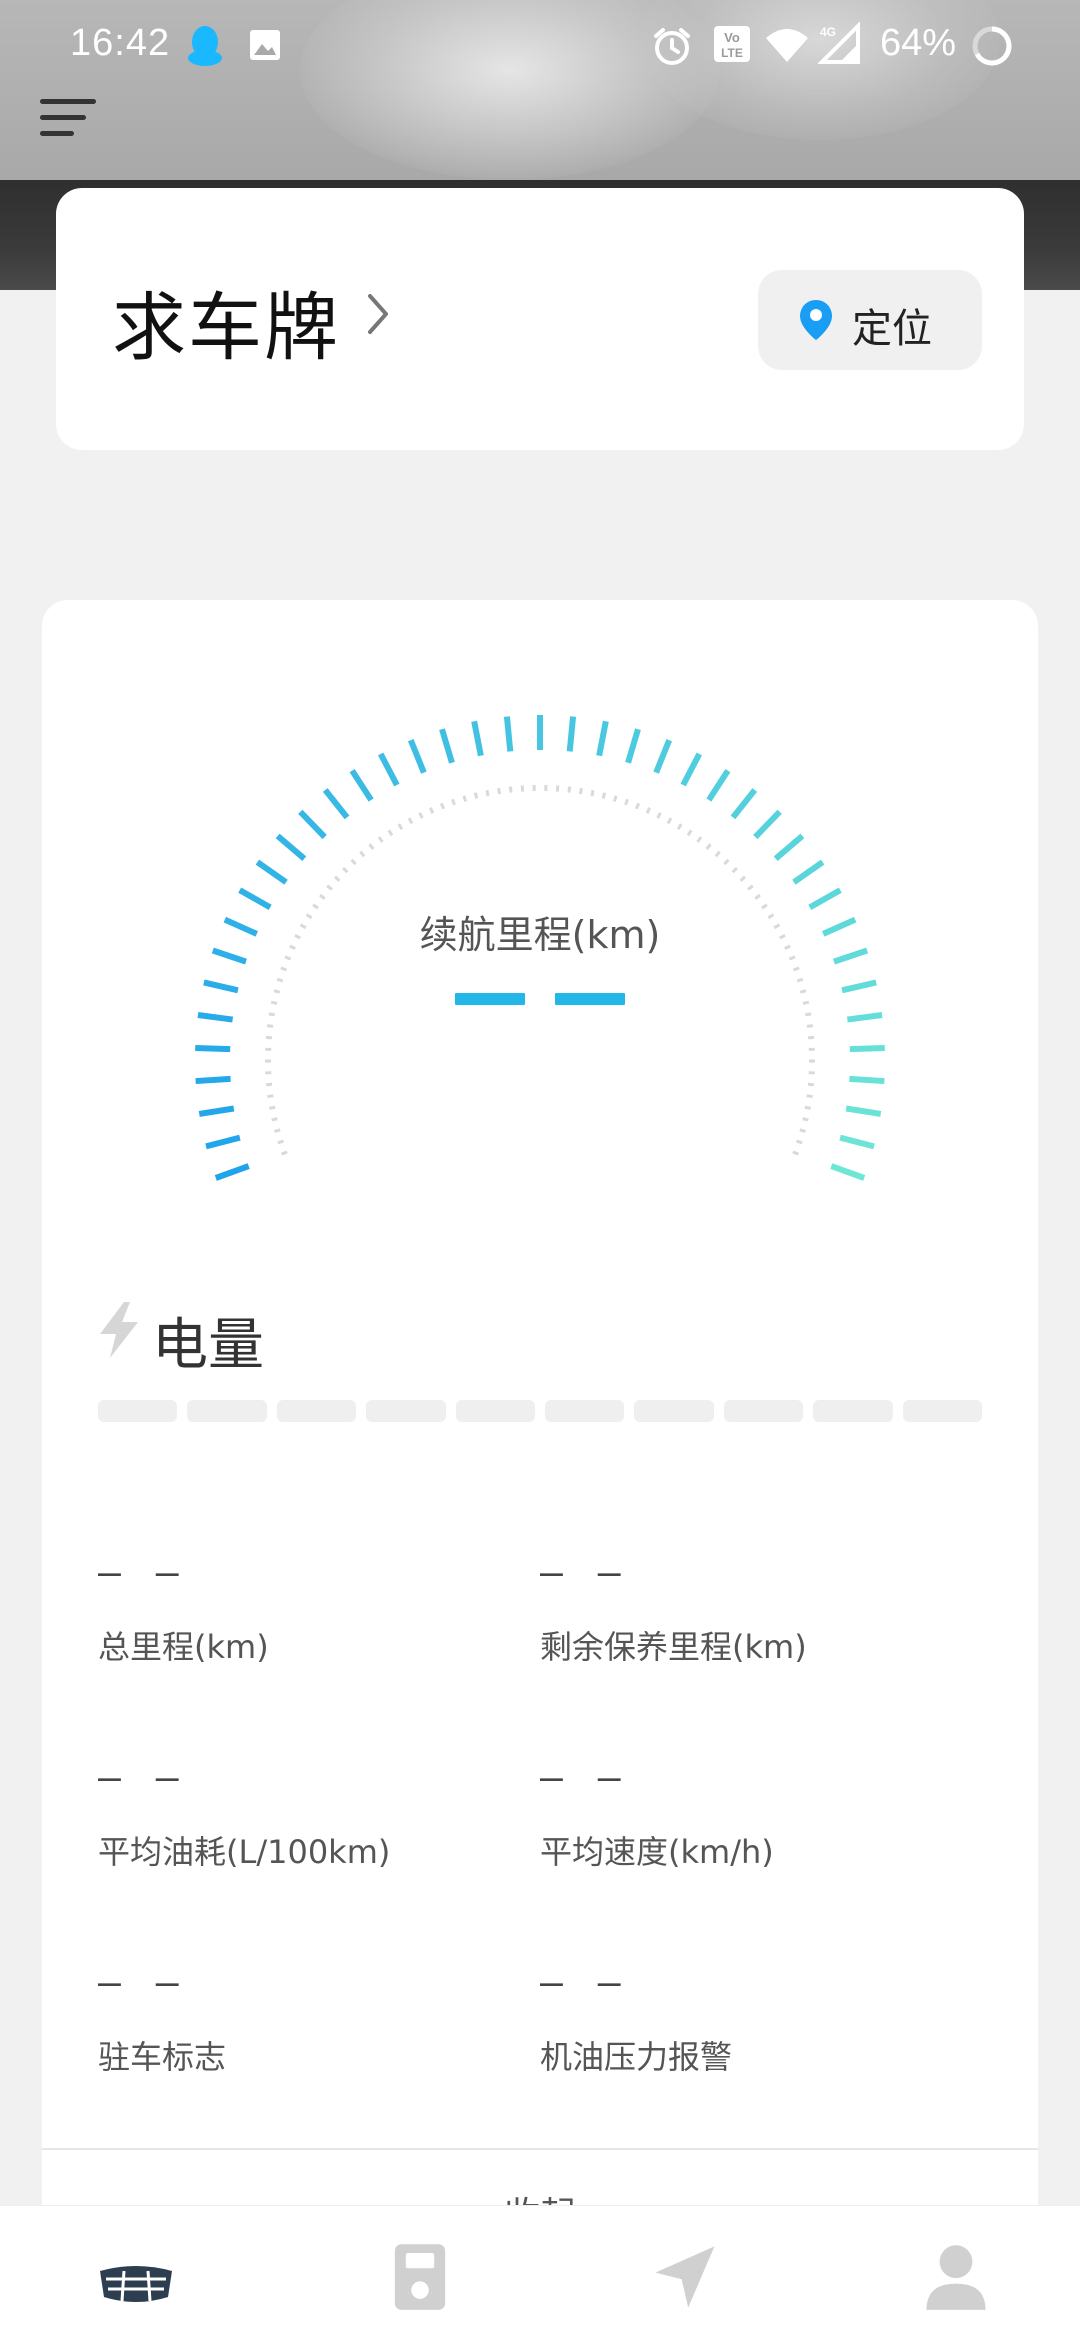 Image resolution: width=1080 pixels, height=2340 pixels. Describe the element at coordinates (760, 1814) in the screenshot. I see `stat-avg-speed: — — 平均速度(km/h)` at that location.